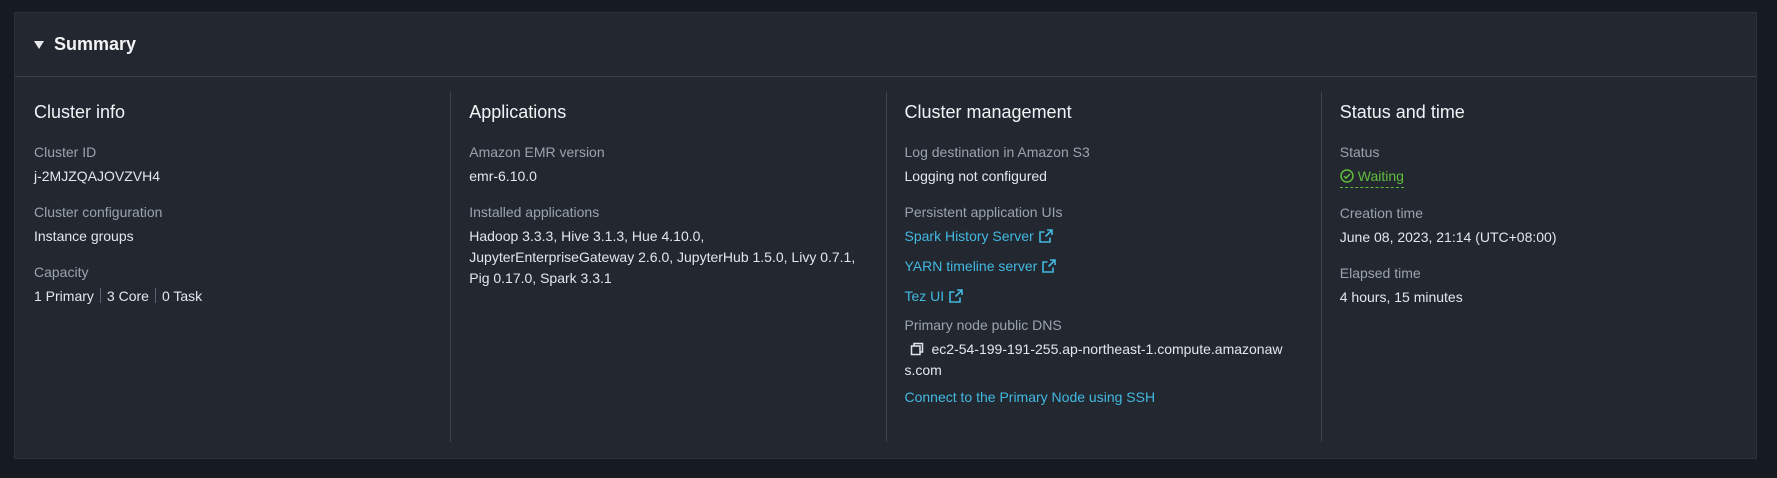 This screenshot has height=478, width=1777. Describe the element at coordinates (232, 165) in the screenshot. I see `cluster-id-field: Cluster ID j-2MJZQAJOVZVH4` at that location.